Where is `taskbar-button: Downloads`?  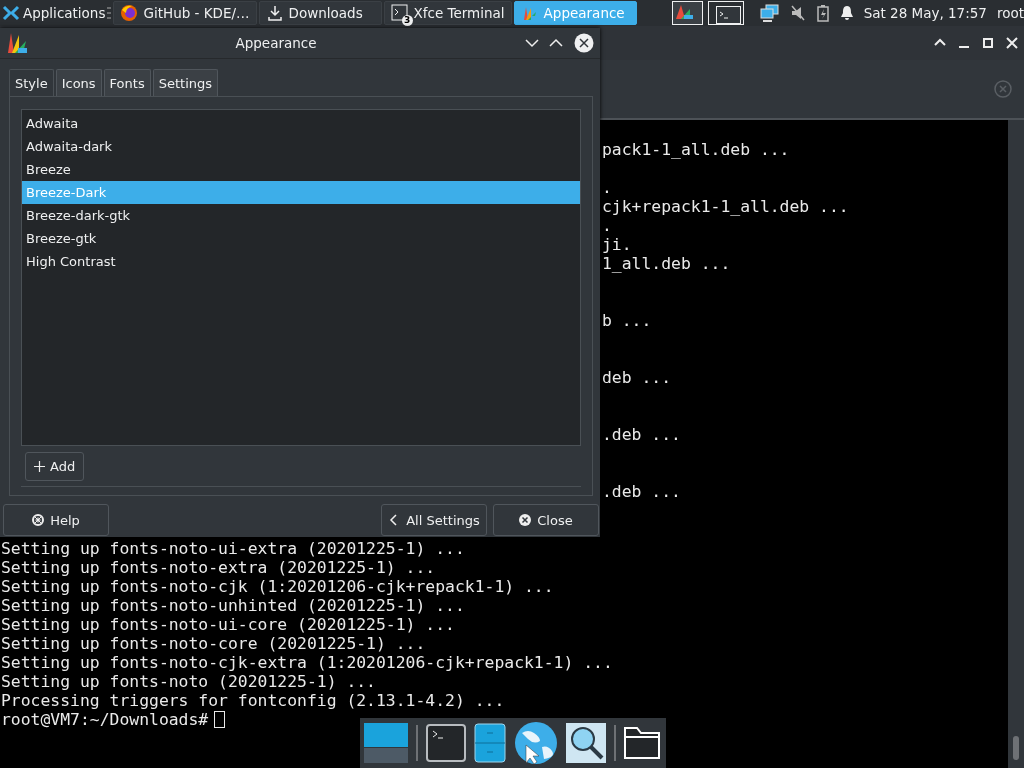
taskbar-button: Downloads is located at coordinates (320, 13).